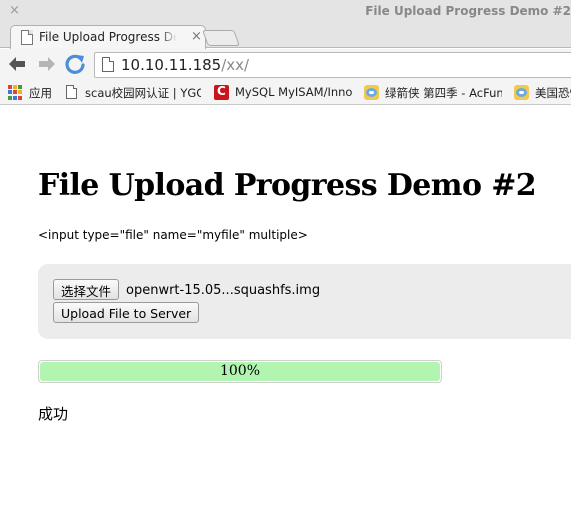 The height and width of the screenshot is (506, 571). I want to click on bookmark-apps: 应用, so click(34, 93).